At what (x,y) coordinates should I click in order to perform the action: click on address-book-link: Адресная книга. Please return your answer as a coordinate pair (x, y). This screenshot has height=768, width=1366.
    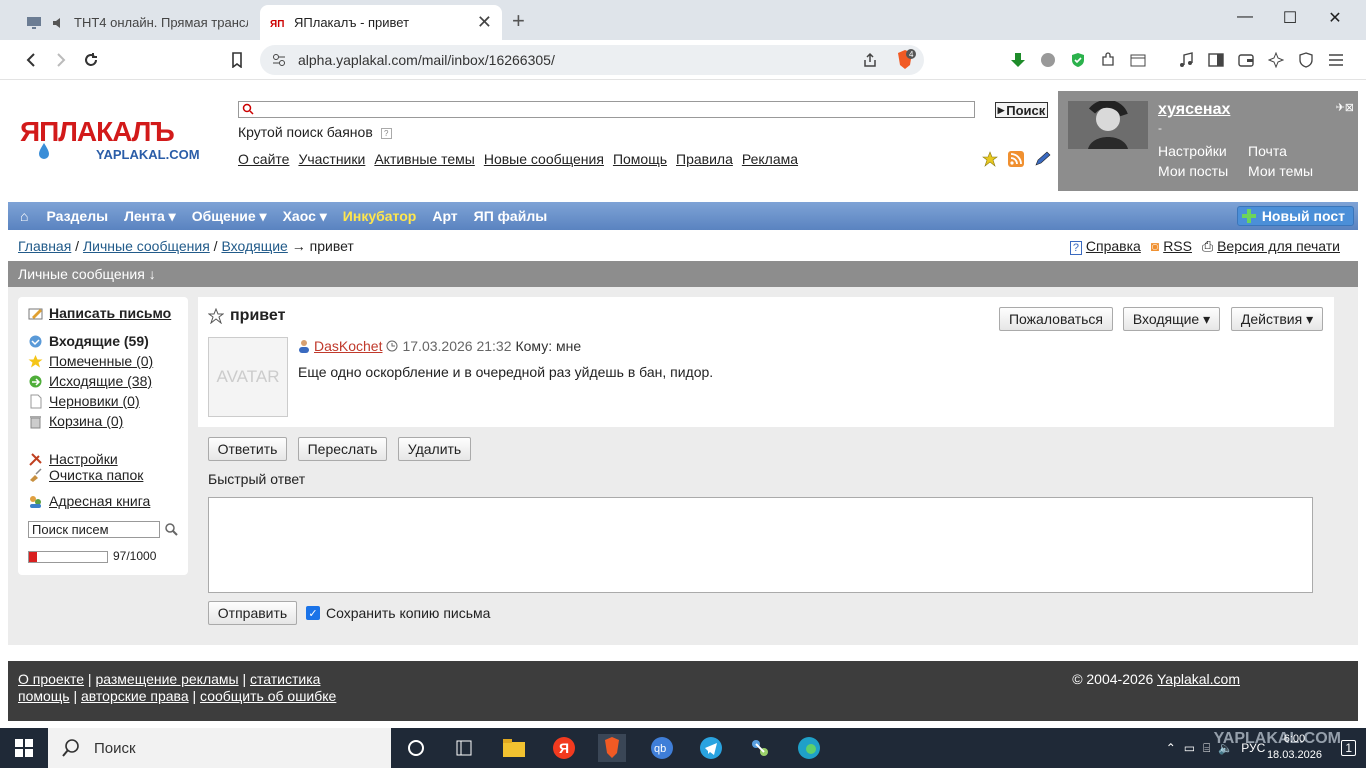
    Looking at the image, I should click on (99, 501).